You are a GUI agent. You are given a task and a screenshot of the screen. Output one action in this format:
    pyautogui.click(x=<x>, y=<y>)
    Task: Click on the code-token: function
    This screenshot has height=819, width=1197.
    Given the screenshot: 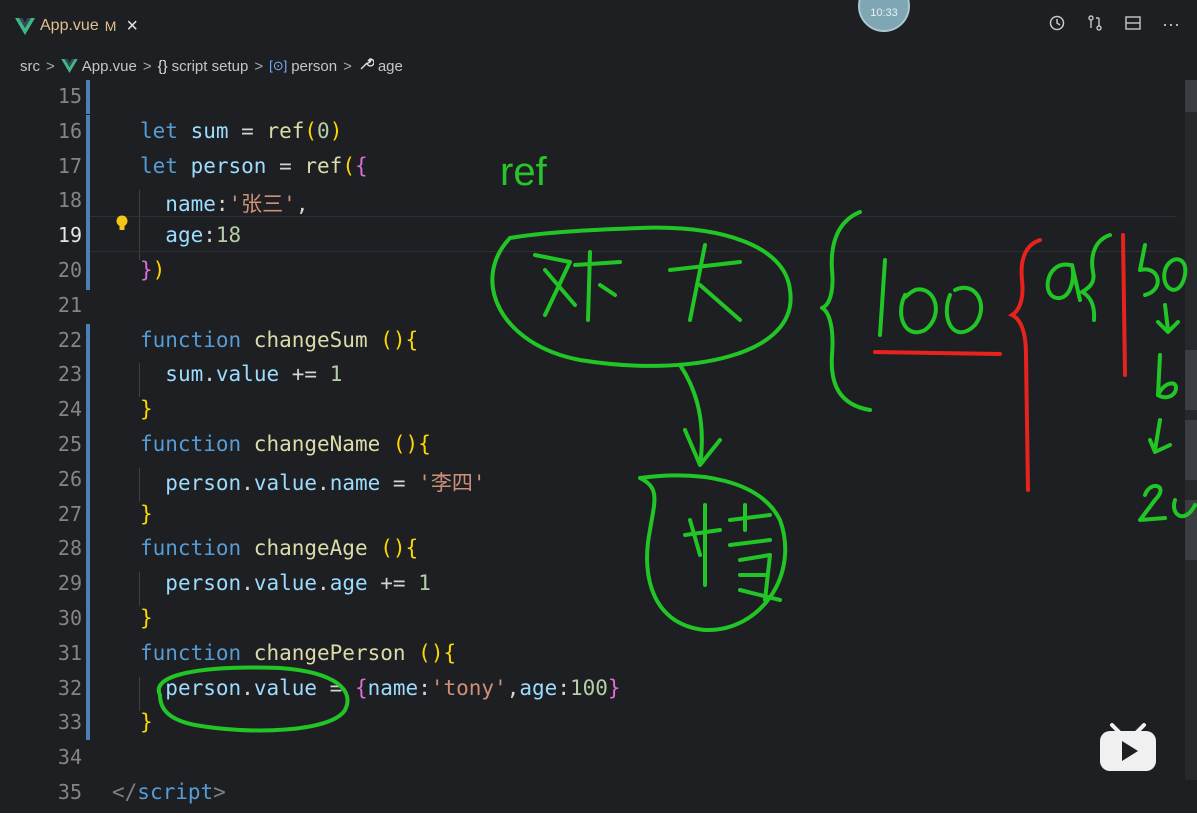 What is the action you would take?
    pyautogui.click(x=197, y=444)
    